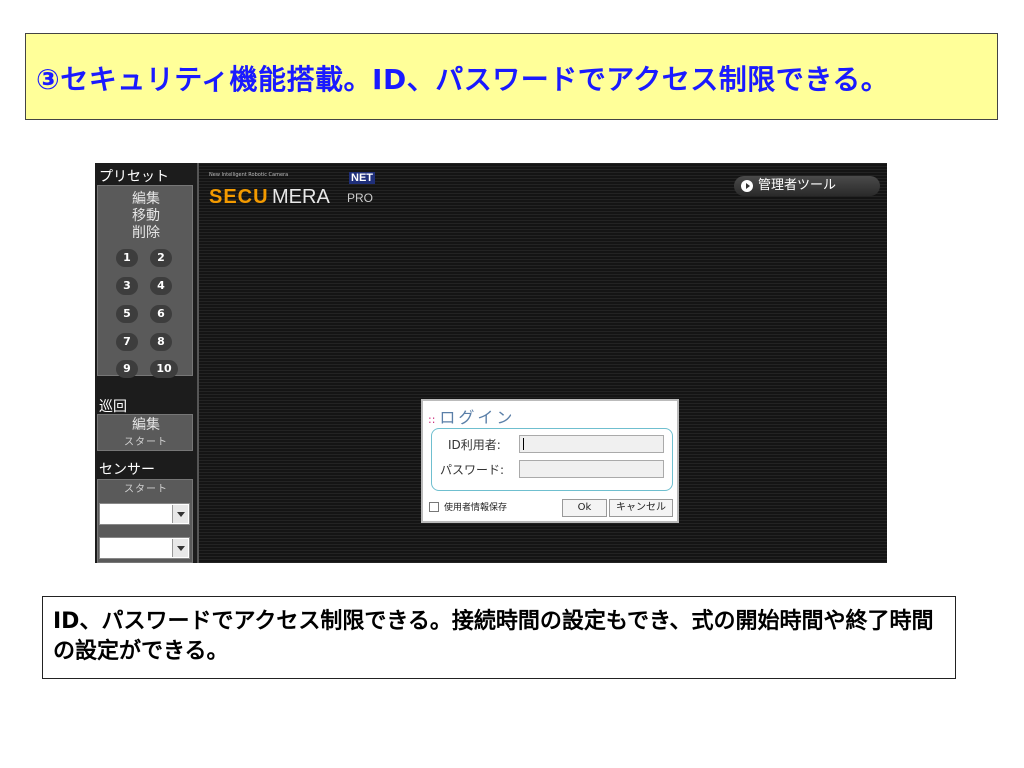 The height and width of the screenshot is (768, 1024). I want to click on id-input, so click(591, 444).